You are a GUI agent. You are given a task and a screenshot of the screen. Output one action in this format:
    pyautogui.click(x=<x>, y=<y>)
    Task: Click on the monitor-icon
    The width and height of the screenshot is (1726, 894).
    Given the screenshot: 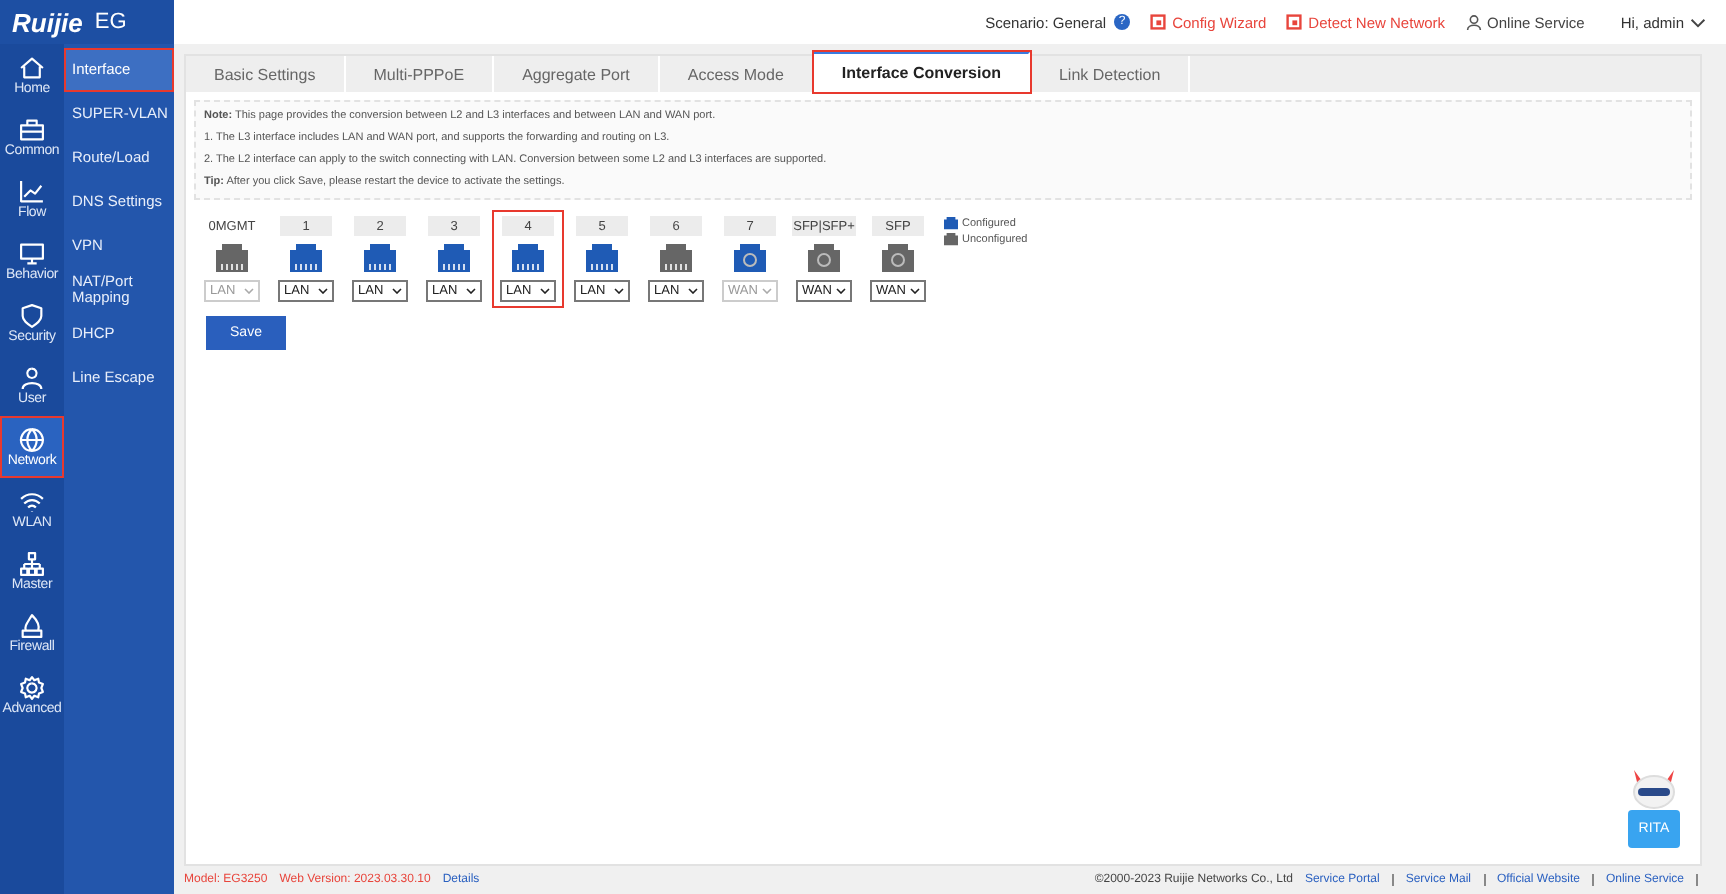 What is the action you would take?
    pyautogui.click(x=32, y=254)
    